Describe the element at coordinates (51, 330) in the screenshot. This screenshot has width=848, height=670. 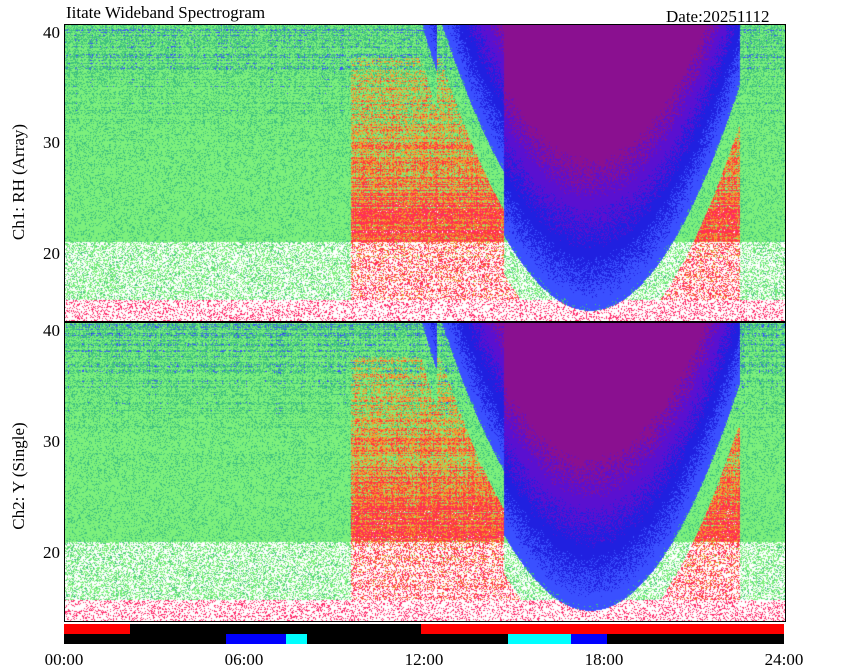
I see `ch2-ytick-40: 40` at that location.